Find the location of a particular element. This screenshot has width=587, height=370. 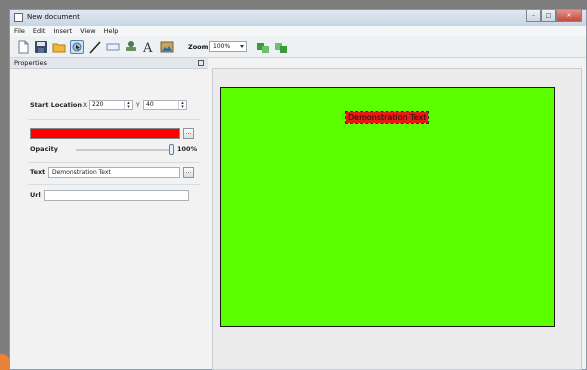

new-document-icon is located at coordinates (23, 47).